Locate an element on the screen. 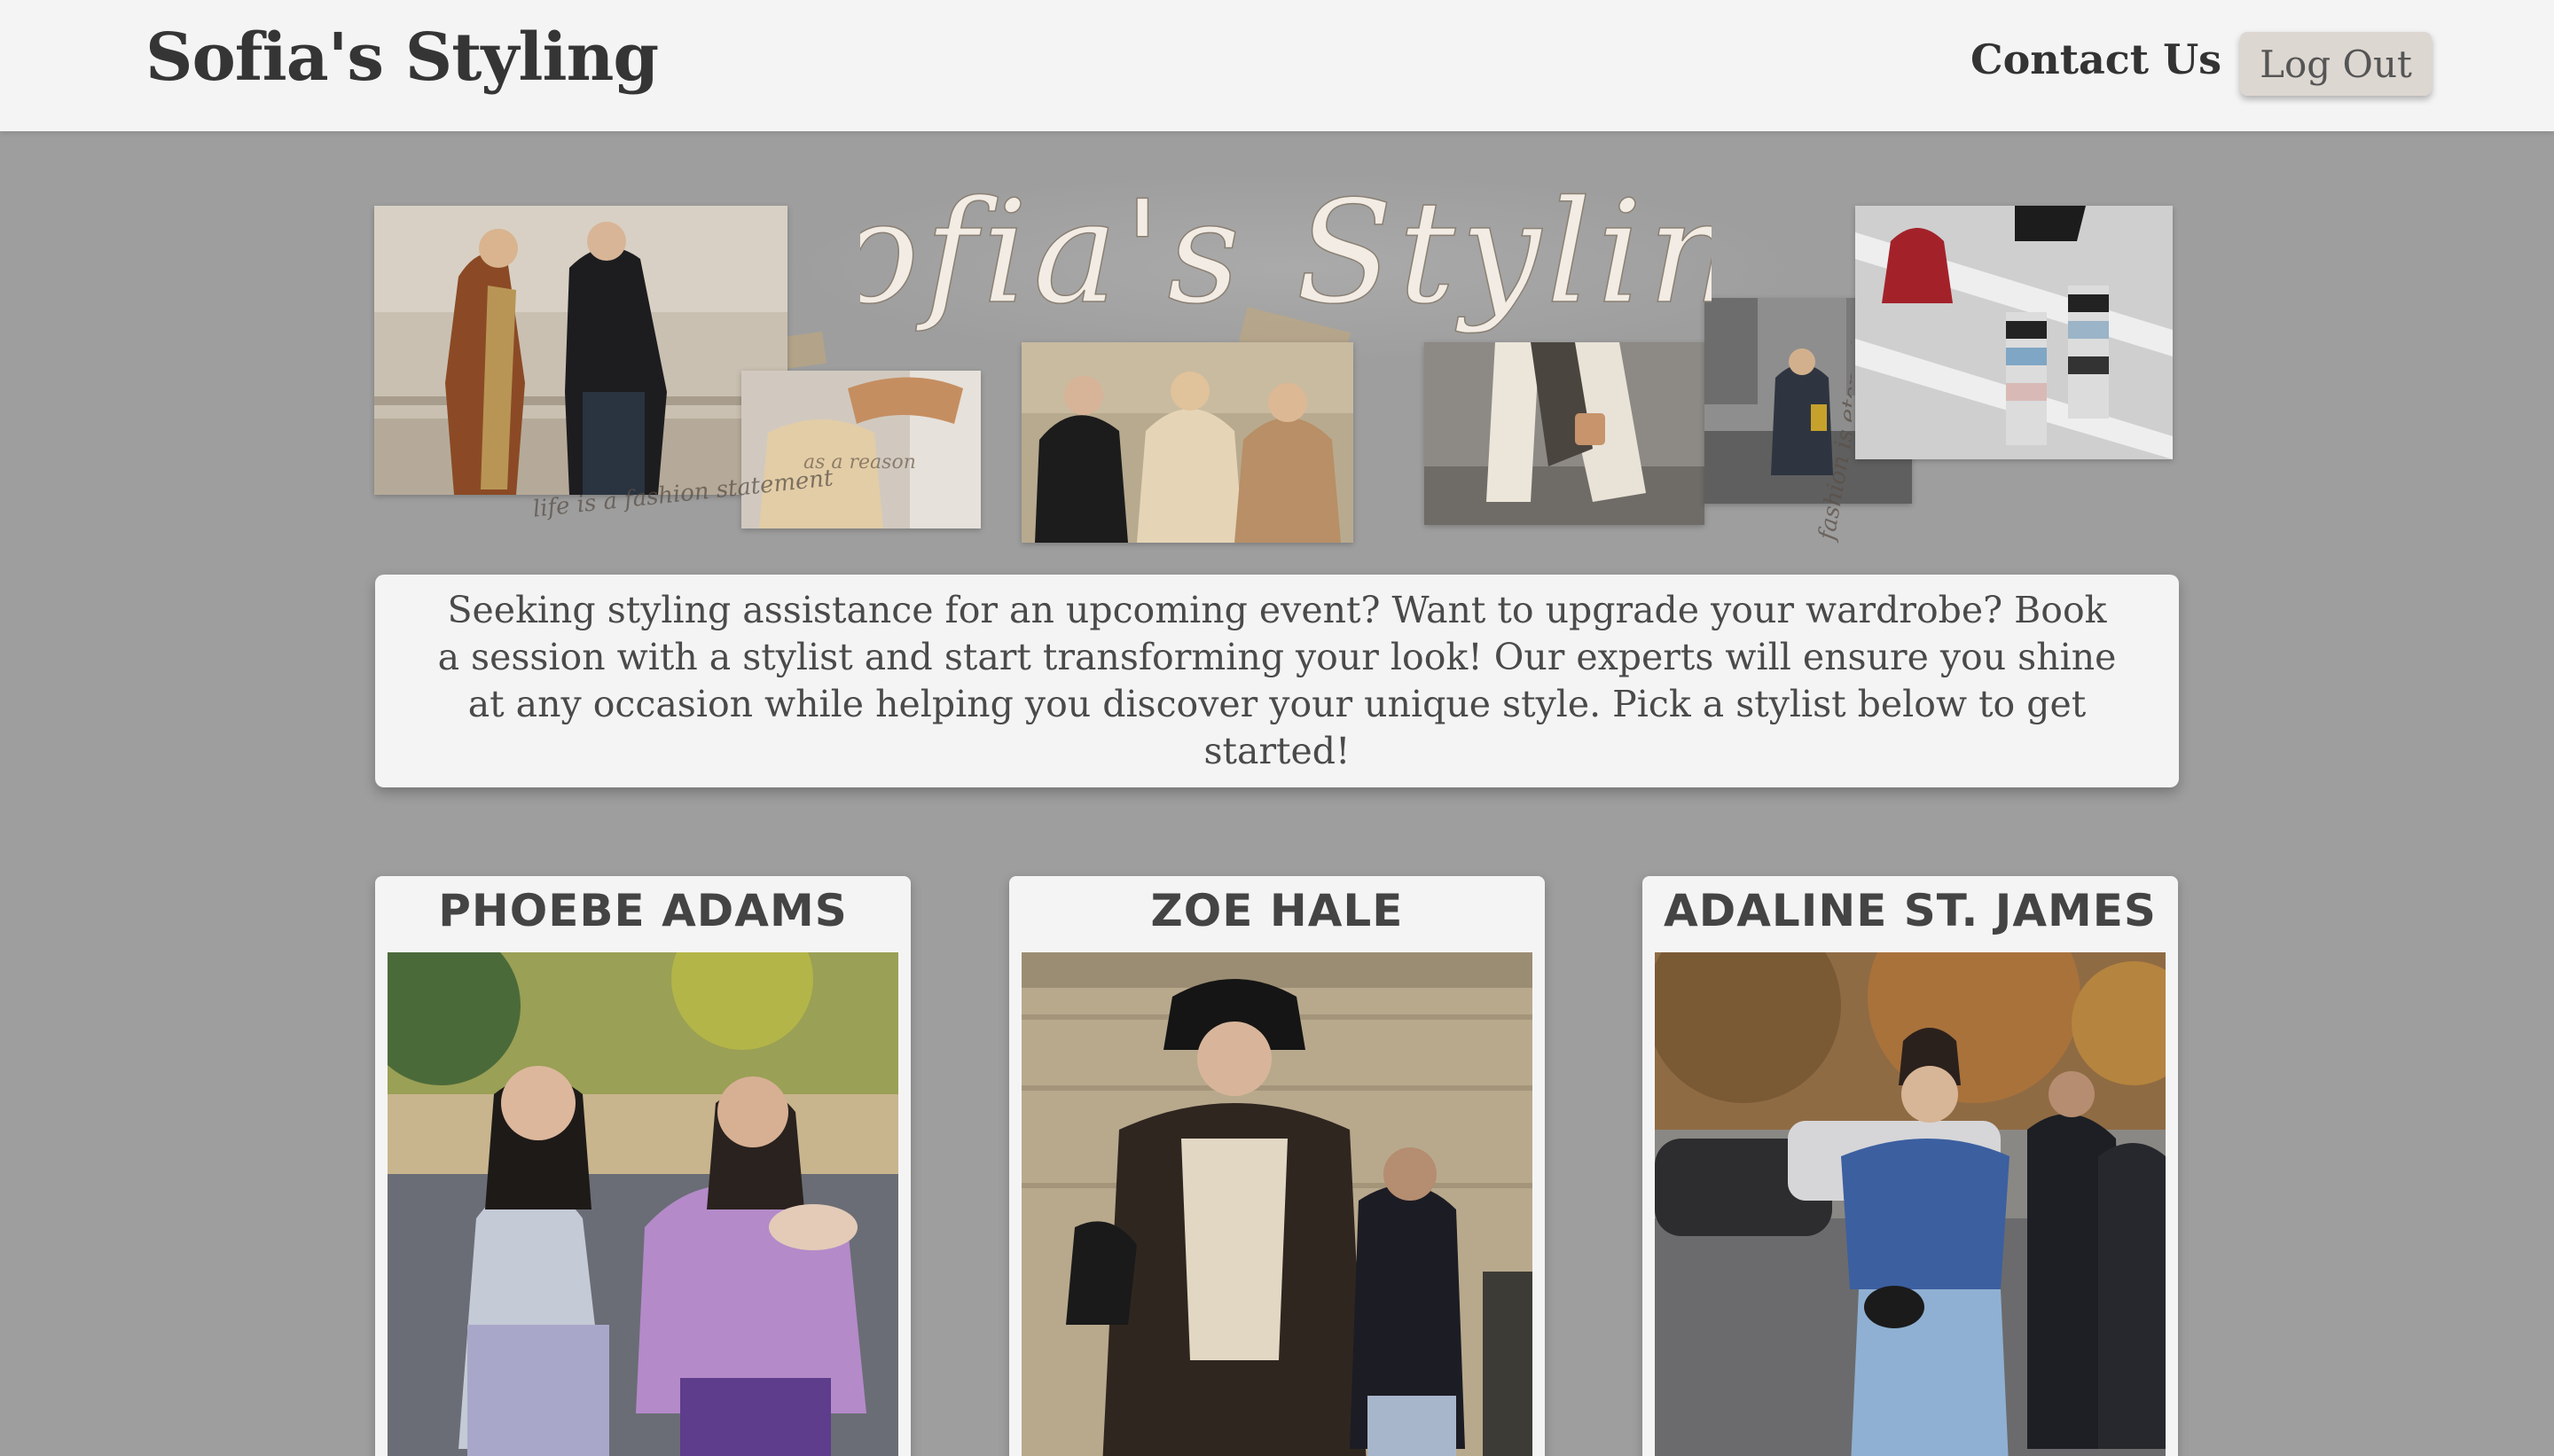 The height and width of the screenshot is (1456, 2554). brand-logo: Sofia's Styling is located at coordinates (402, 58).